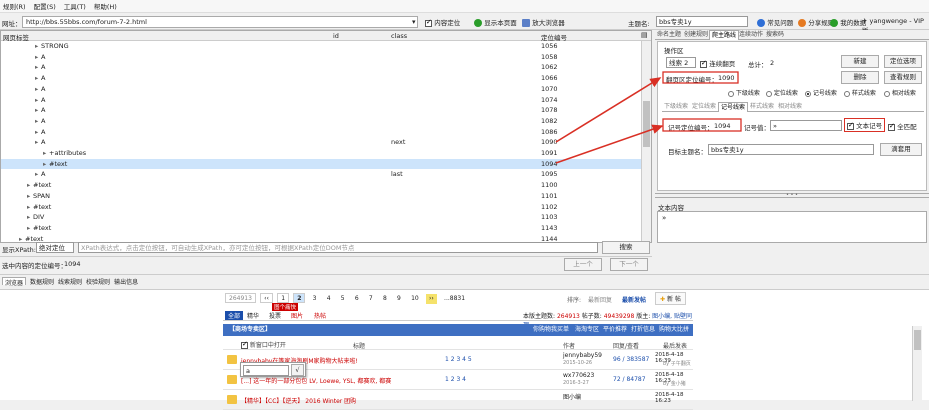 This screenshot has height=410, width=929. Describe the element at coordinates (702, 125) in the screenshot. I see `mark-pos-highlight` at that location.